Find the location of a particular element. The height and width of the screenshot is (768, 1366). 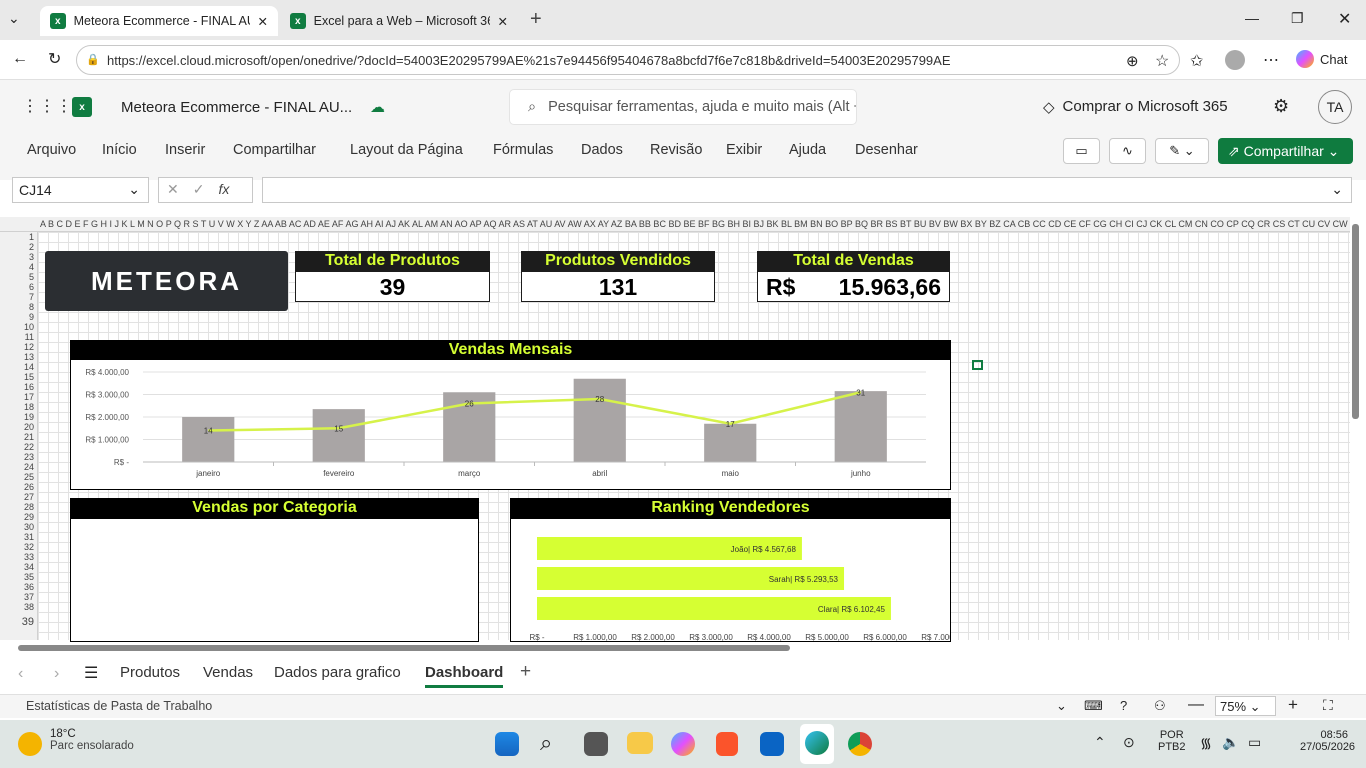

expand-chevron-icon: ⌄ is located at coordinates (1337, 189).